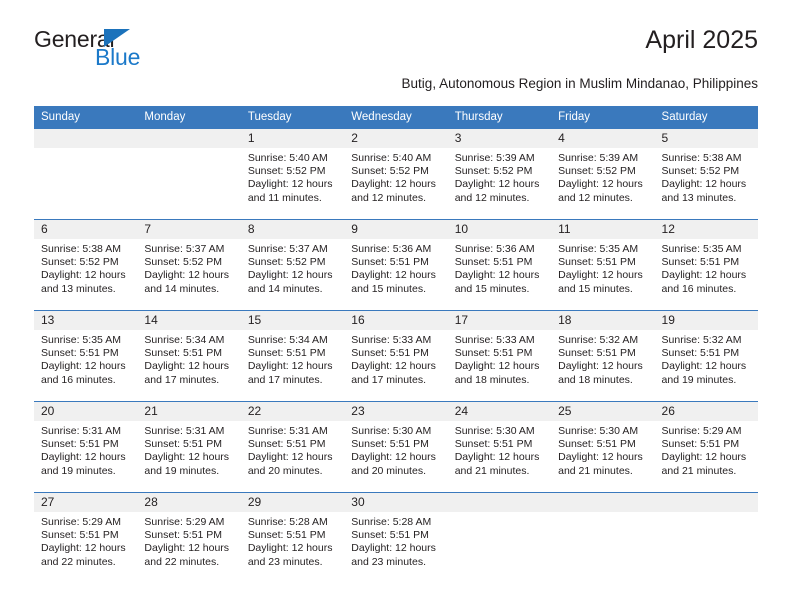 The height and width of the screenshot is (612, 792). What do you see at coordinates (494, 340) in the screenshot?
I see `sunrise-time: Sunrise: 5:33 AM` at bounding box center [494, 340].